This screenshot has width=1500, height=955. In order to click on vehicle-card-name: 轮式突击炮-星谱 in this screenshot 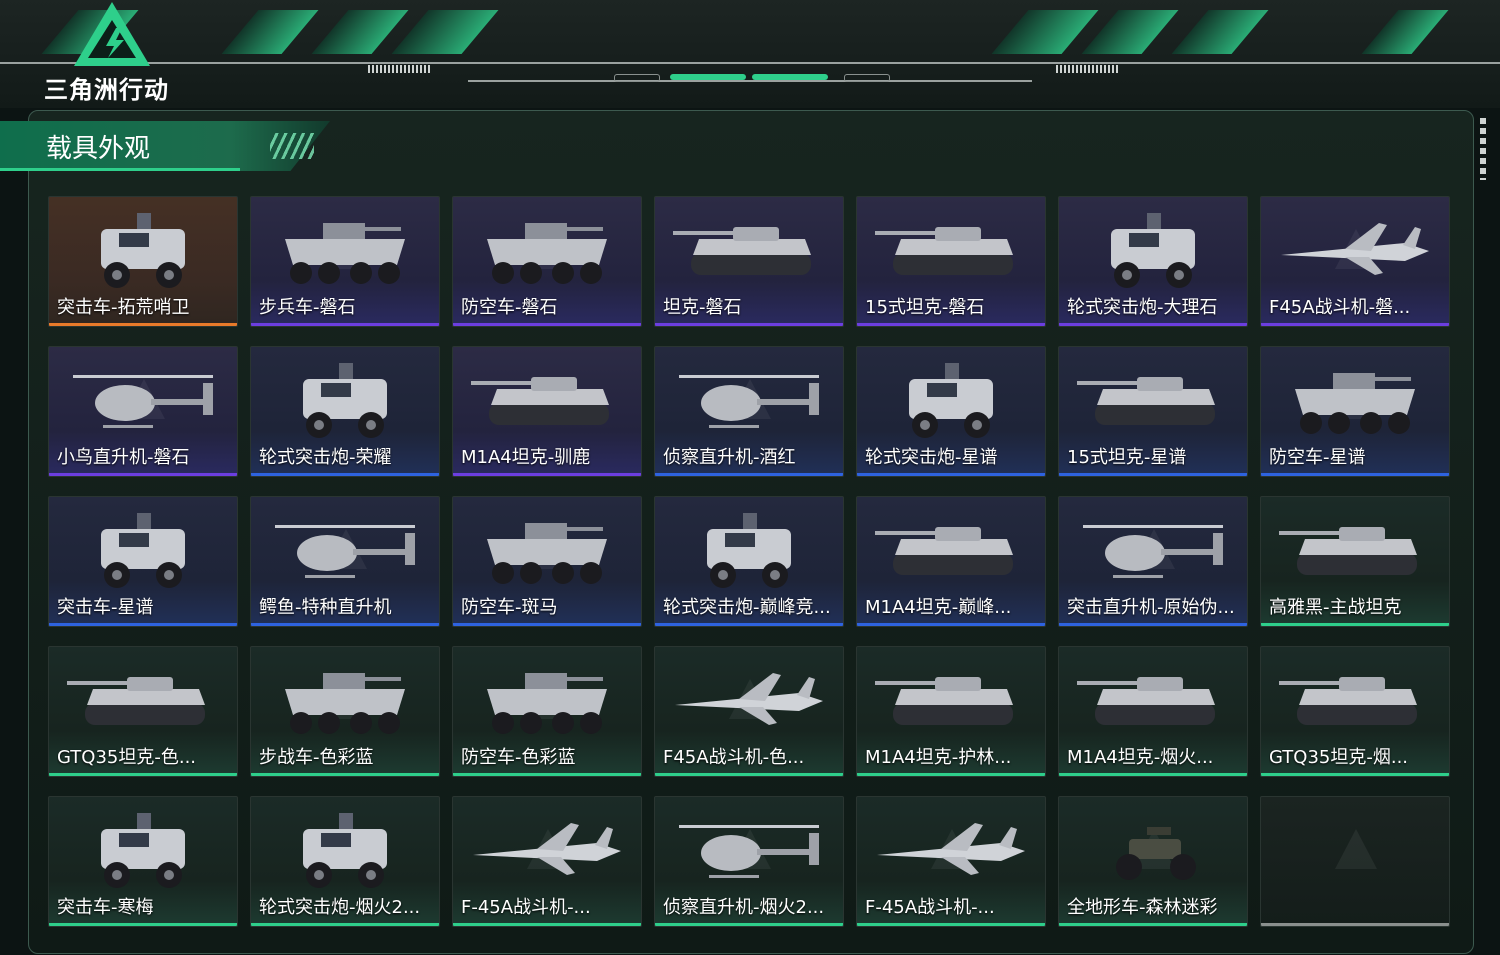, I will do `click(931, 457)`.